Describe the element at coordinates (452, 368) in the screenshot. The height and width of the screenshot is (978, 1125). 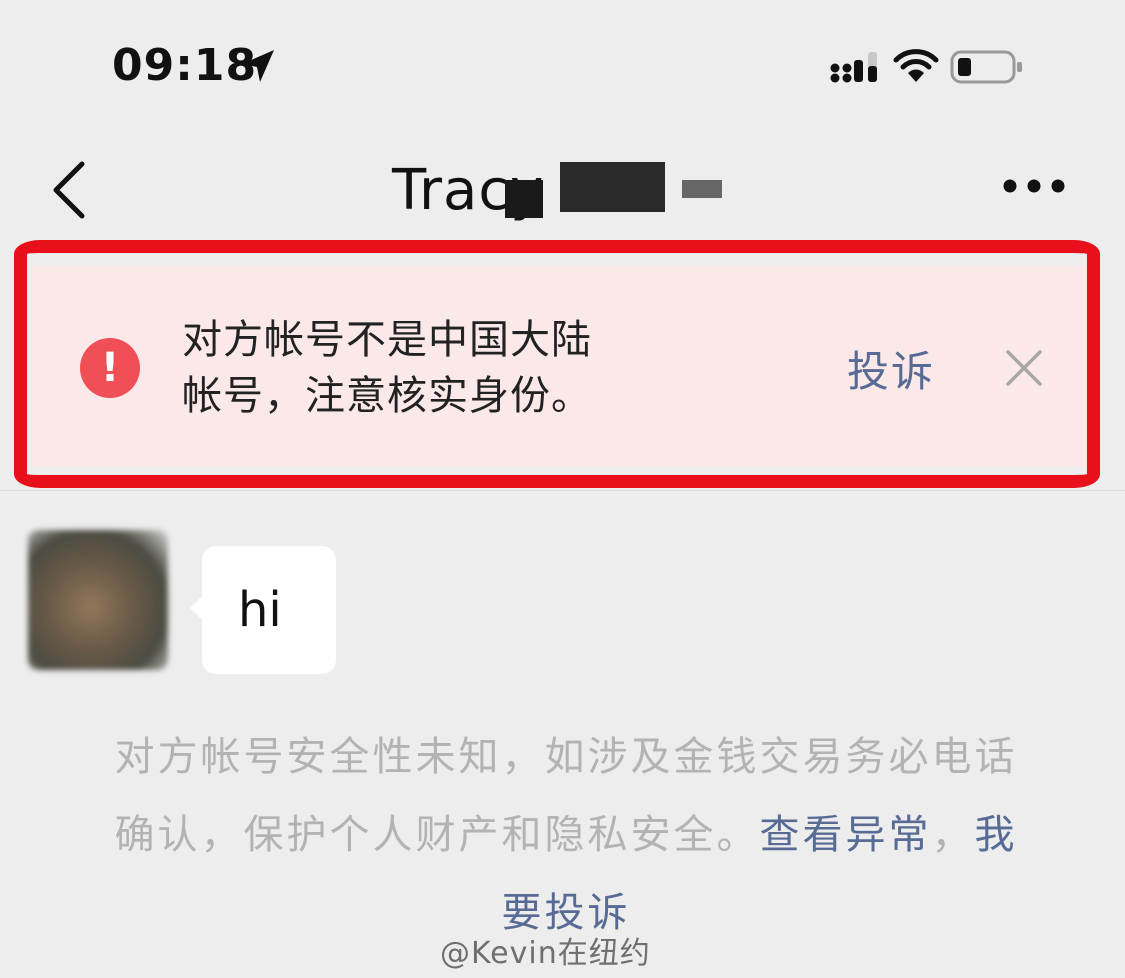
I see `warning-text: 对方帐号不是中国大陆 帐号，注意核实身份。` at that location.